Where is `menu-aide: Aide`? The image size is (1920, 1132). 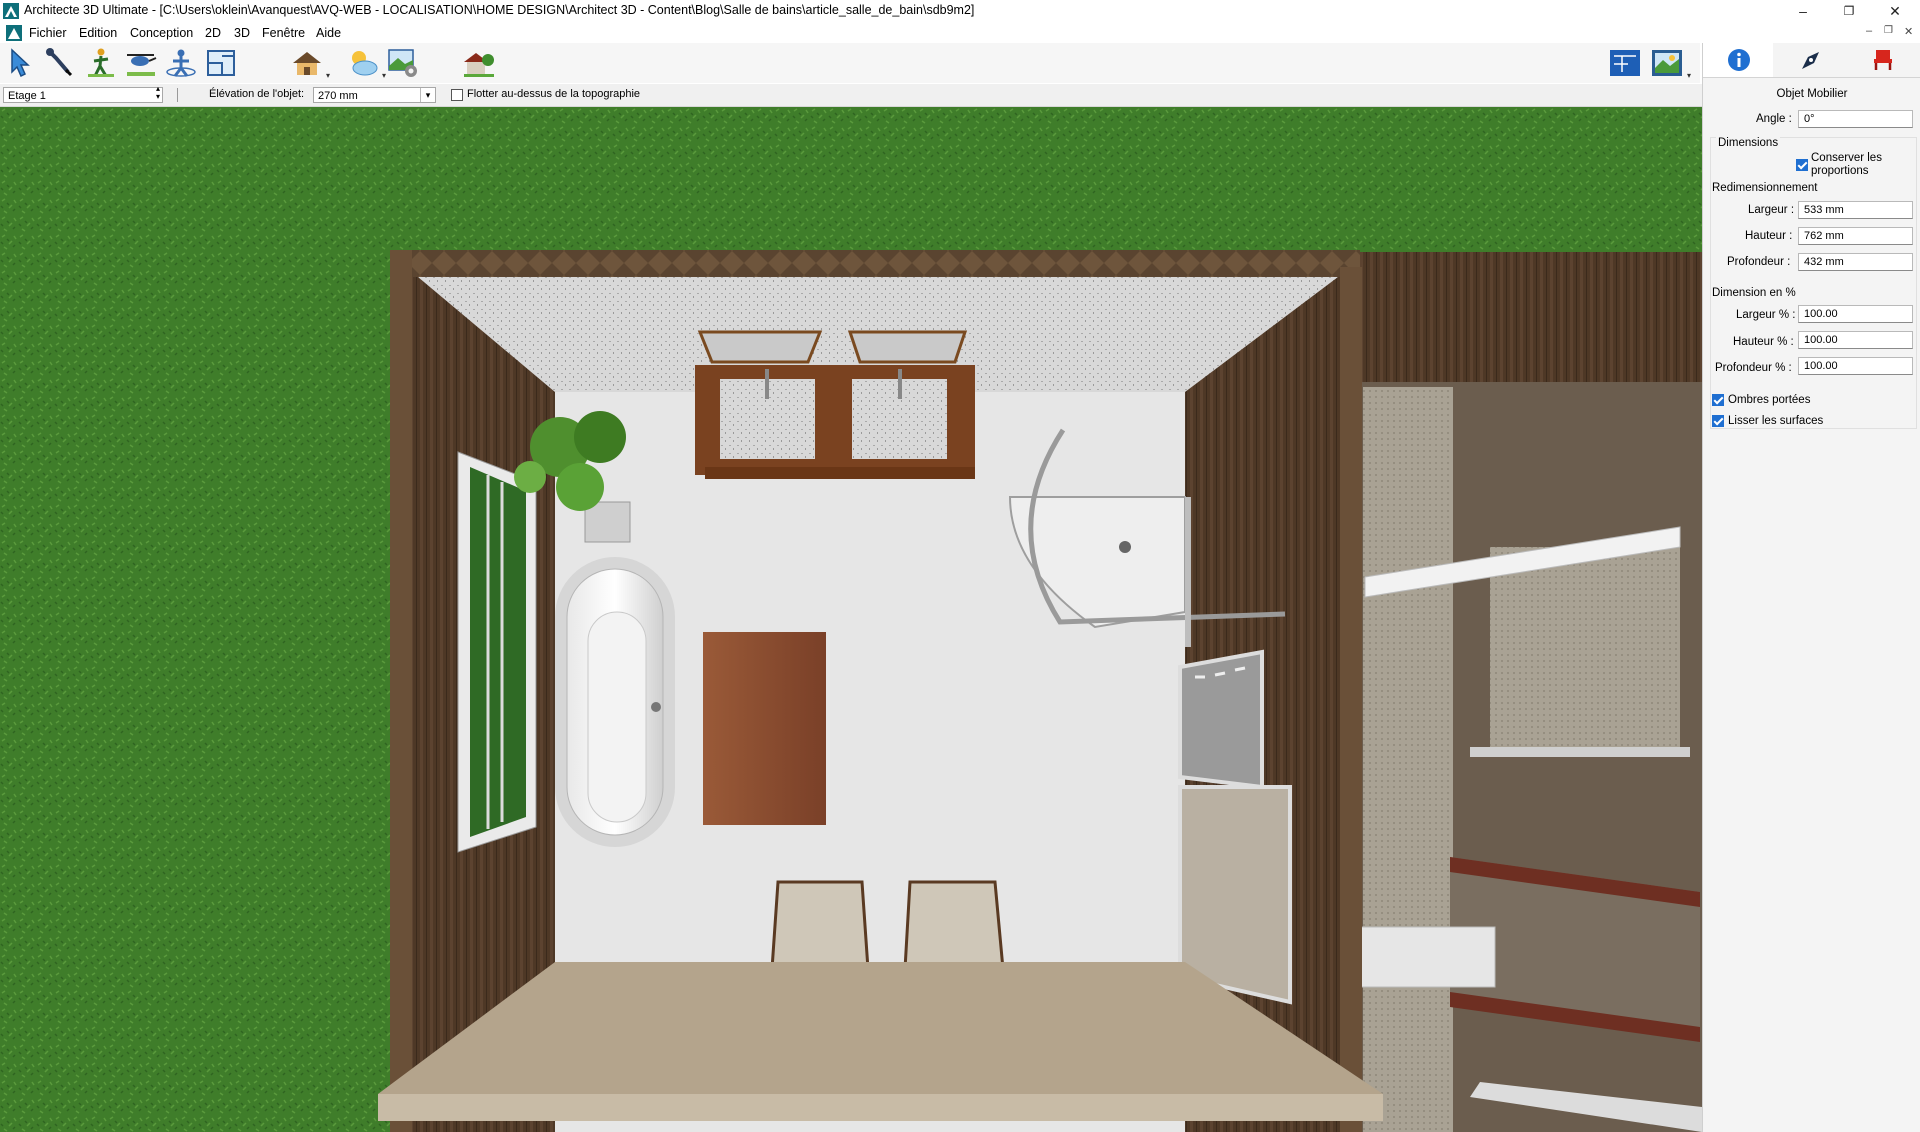 menu-aide: Aide is located at coordinates (328, 33).